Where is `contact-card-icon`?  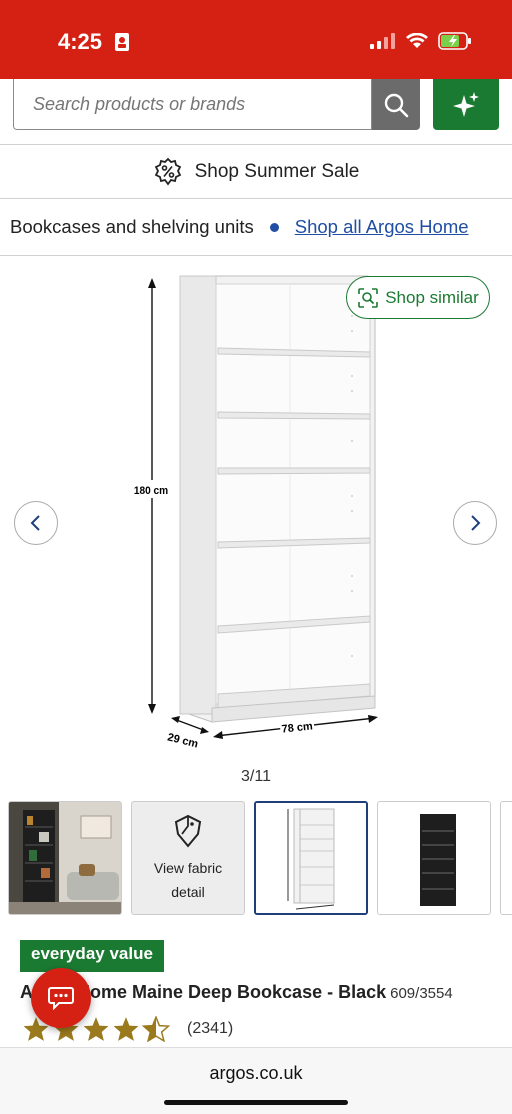
contact-card-icon is located at coordinates (122, 42).